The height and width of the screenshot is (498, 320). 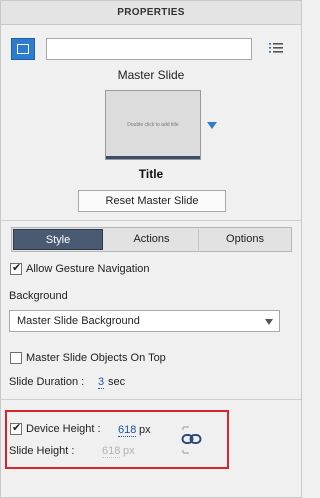 I want to click on master-objects-checkbox, so click(x=16, y=358).